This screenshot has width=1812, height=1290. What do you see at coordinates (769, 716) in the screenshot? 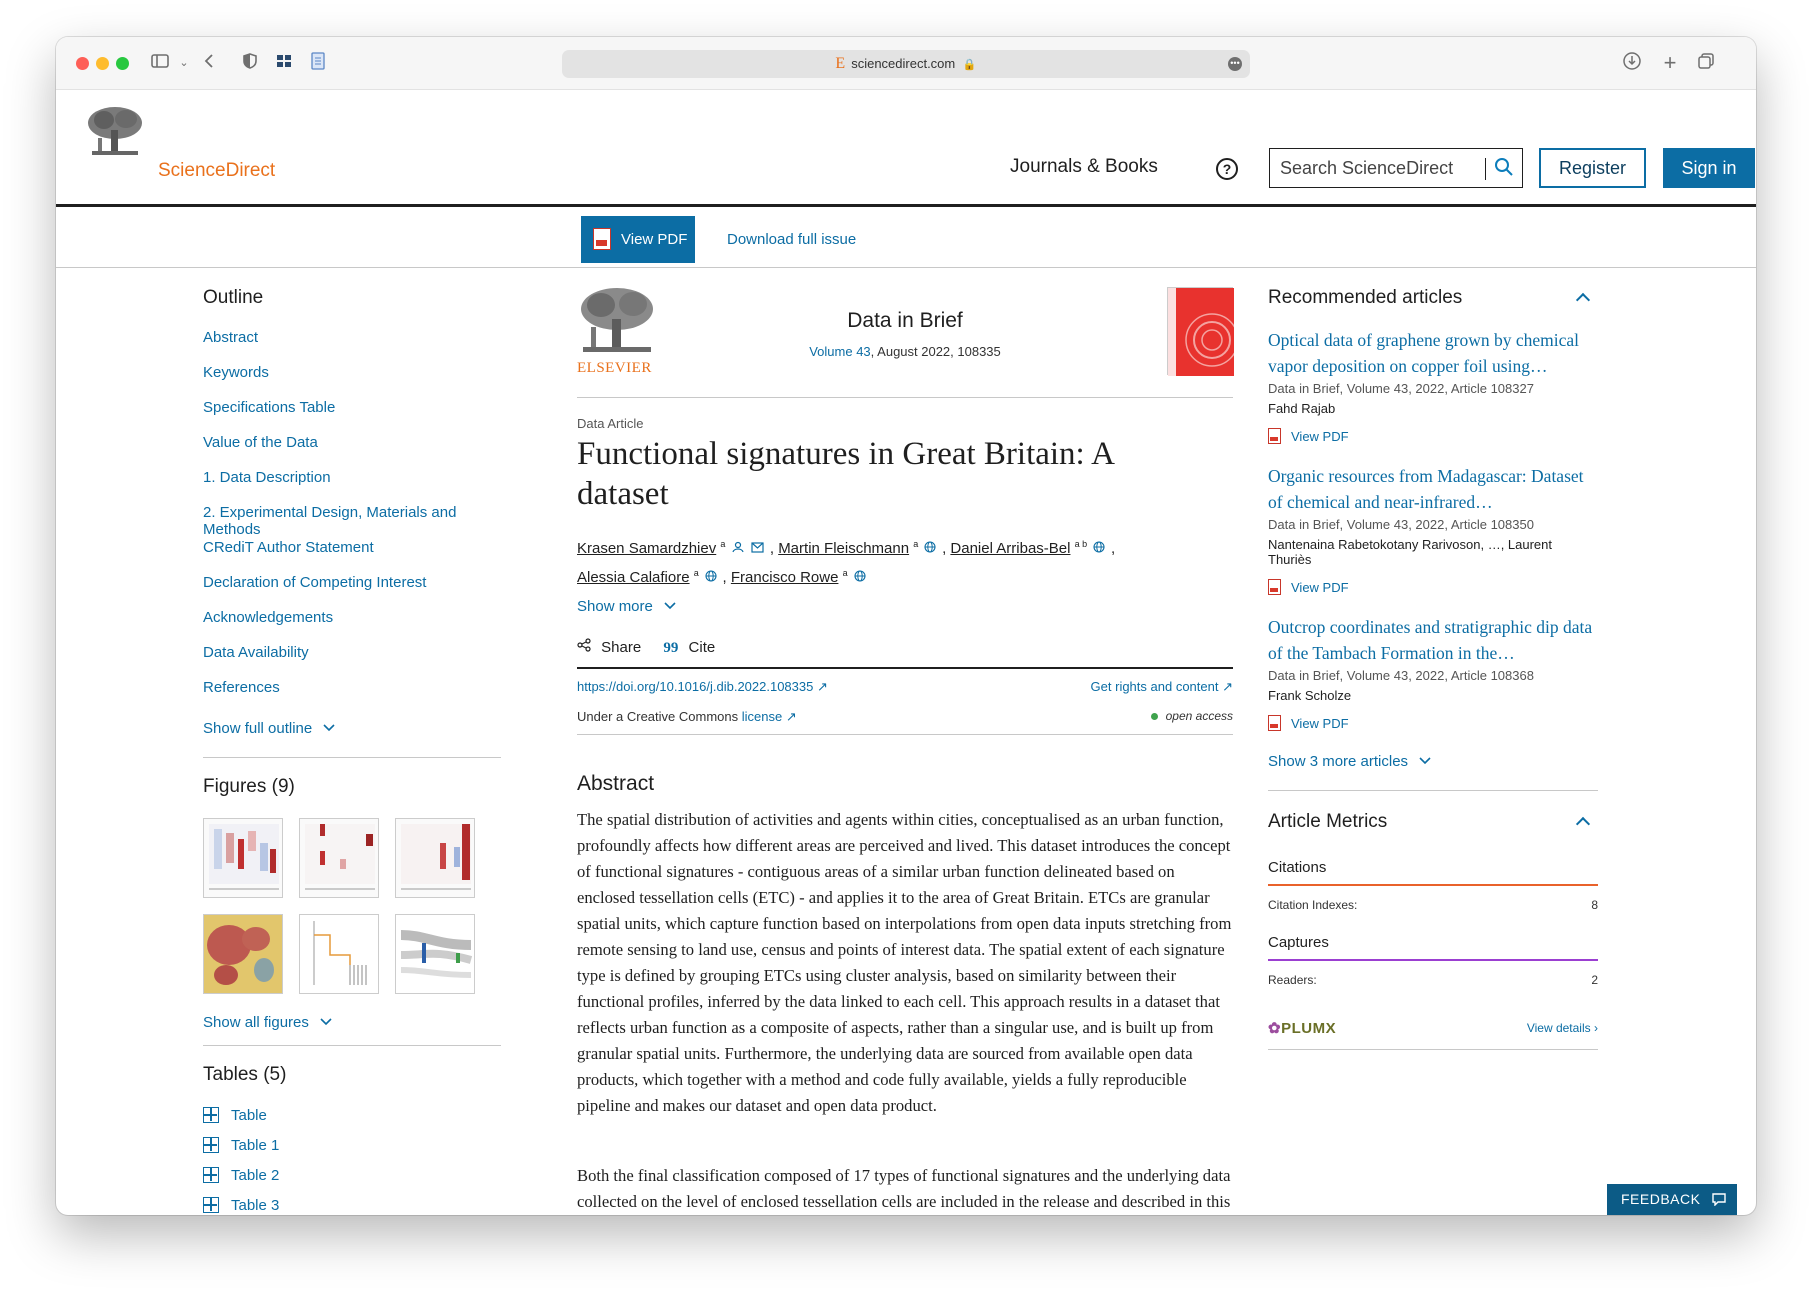
I see `license-link: license ↗` at bounding box center [769, 716].